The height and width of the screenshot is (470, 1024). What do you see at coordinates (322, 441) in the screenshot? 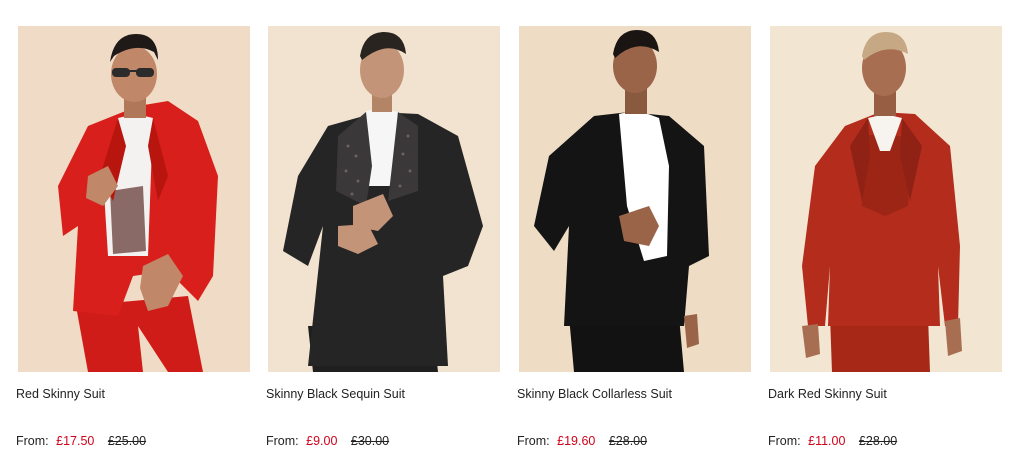
I see `sale-price: £9.00` at bounding box center [322, 441].